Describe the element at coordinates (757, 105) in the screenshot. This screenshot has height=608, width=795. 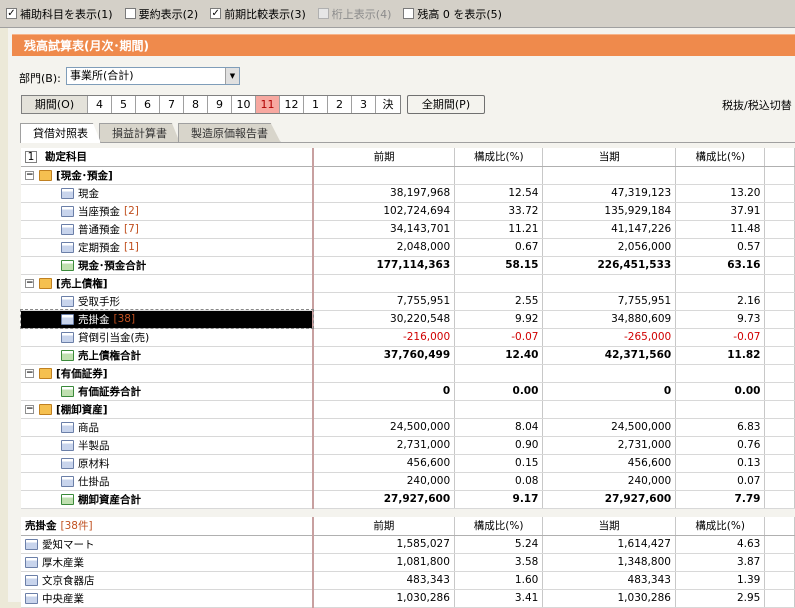
I see `tax-toggle-label: 税抜/税込切替` at that location.